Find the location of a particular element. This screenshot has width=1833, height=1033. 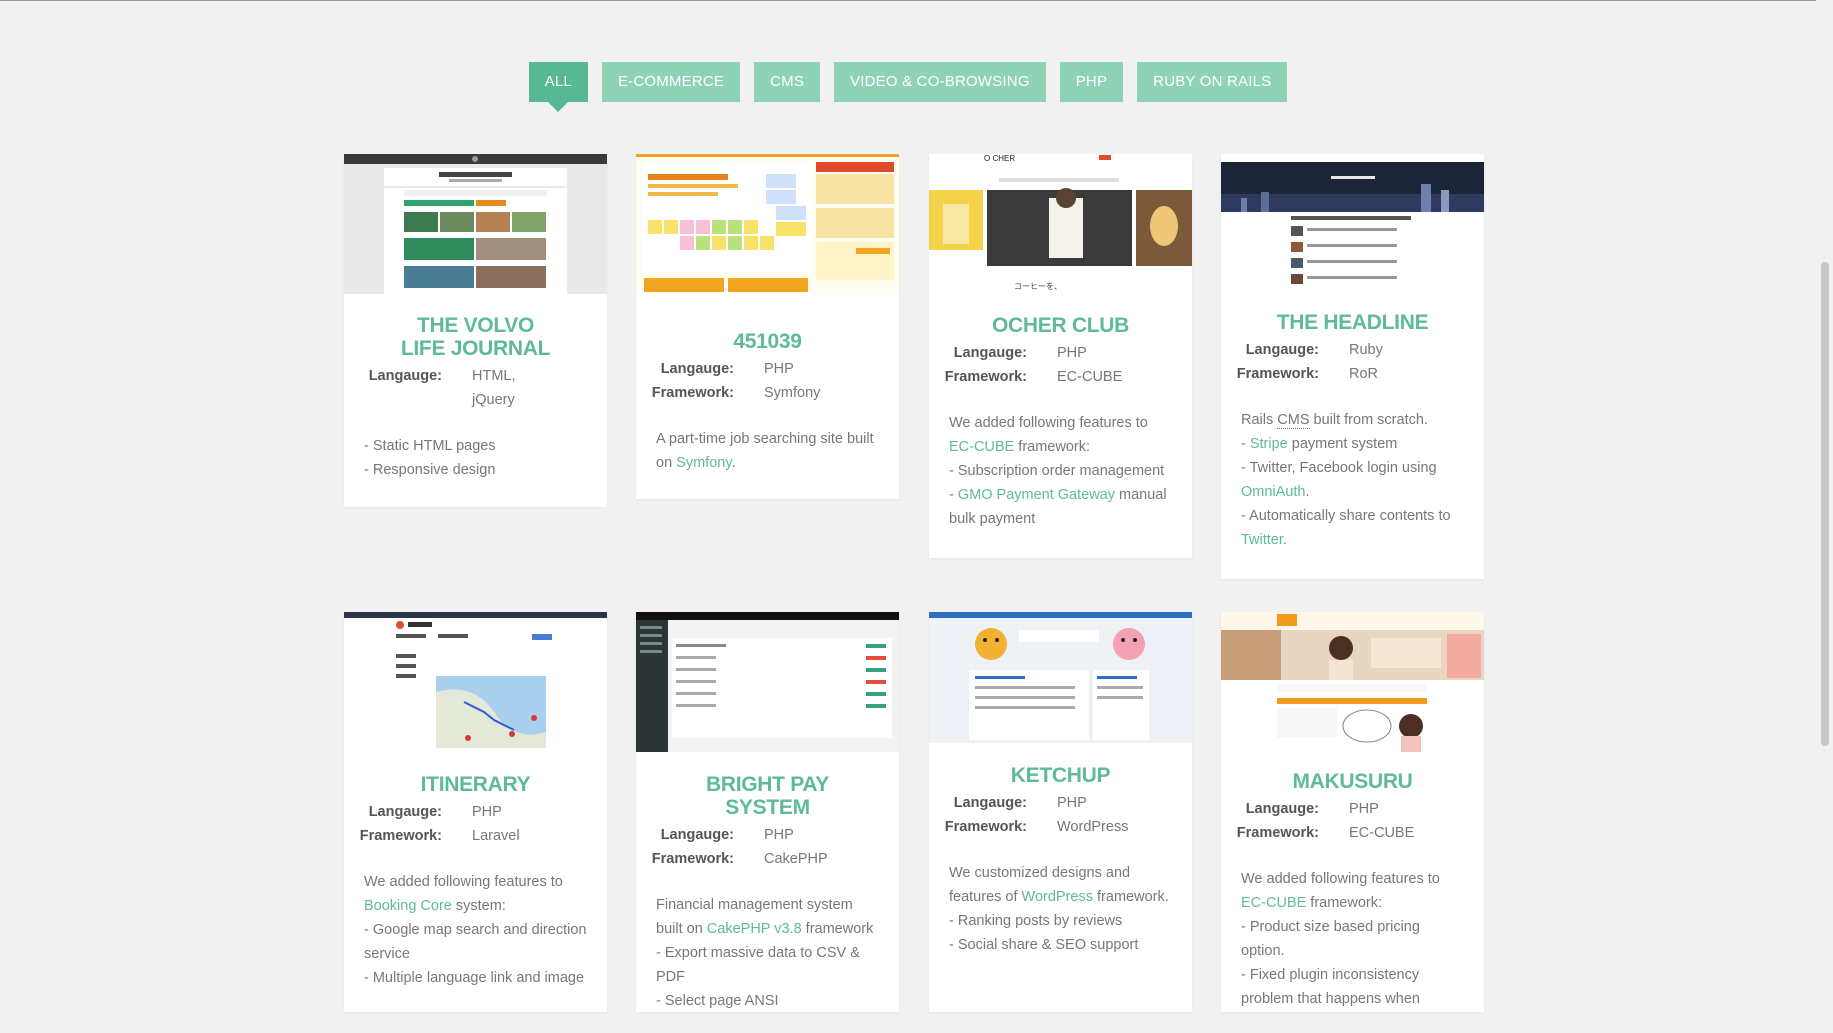

project-title: 451039 is located at coordinates (767, 341).